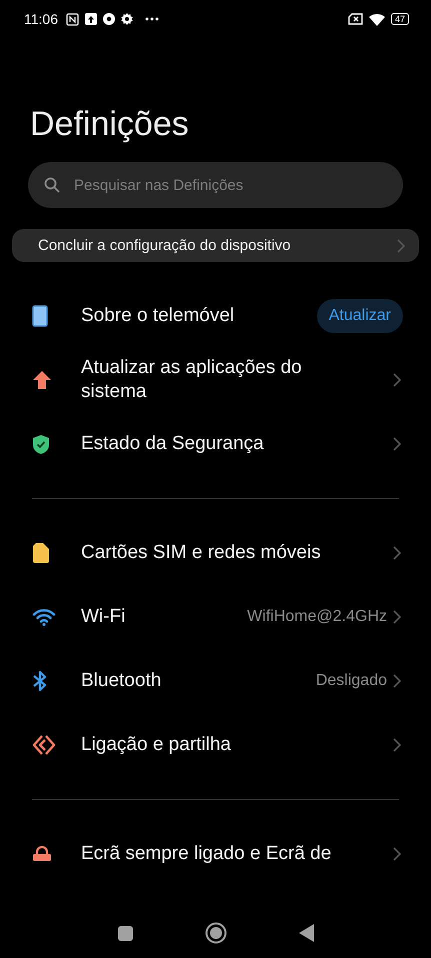 The image size is (431, 958). I want to click on item-value: Desligado, so click(351, 681).